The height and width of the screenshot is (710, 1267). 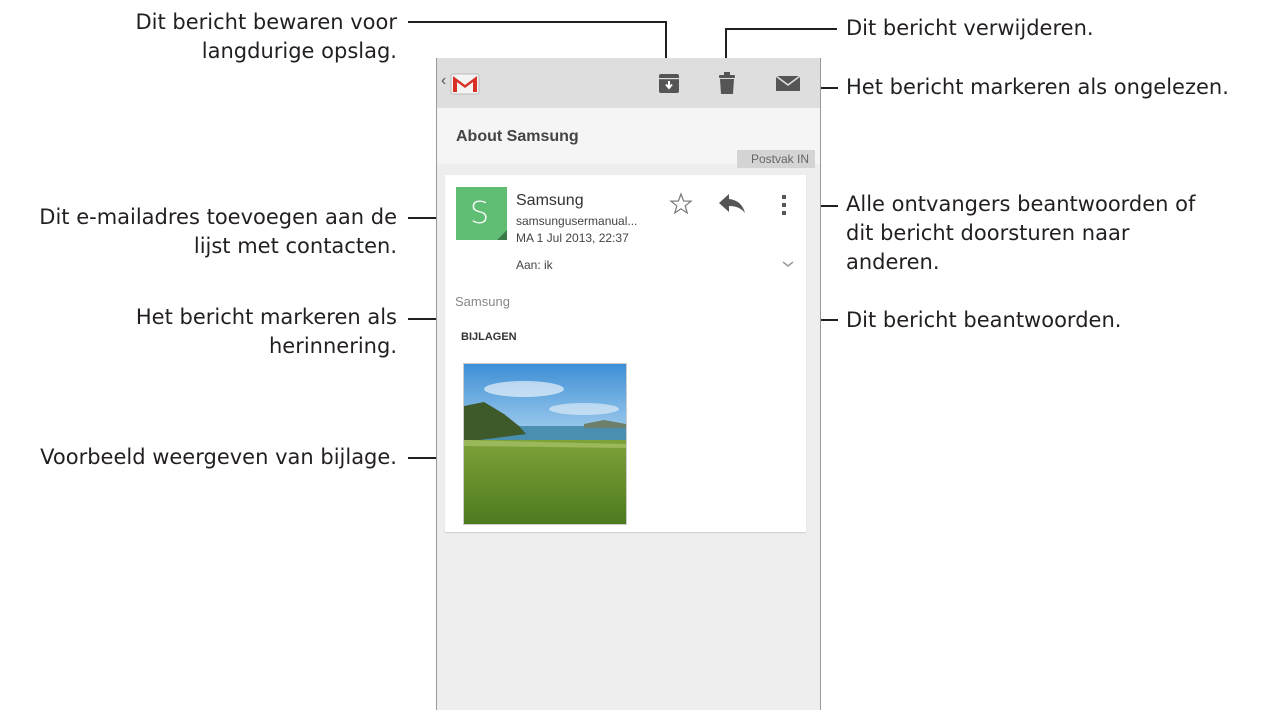 What do you see at coordinates (489, 337) in the screenshot?
I see `attachments-header: BIJLAGEN` at bounding box center [489, 337].